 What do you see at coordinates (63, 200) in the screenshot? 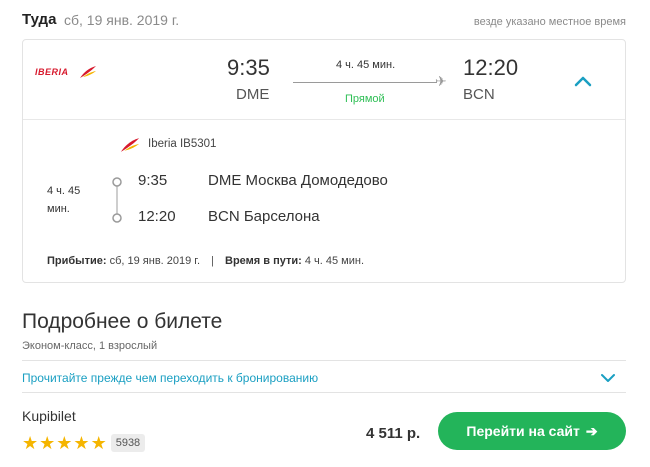
I see `segment-duration: 4 ч. 45 мин.` at bounding box center [63, 200].